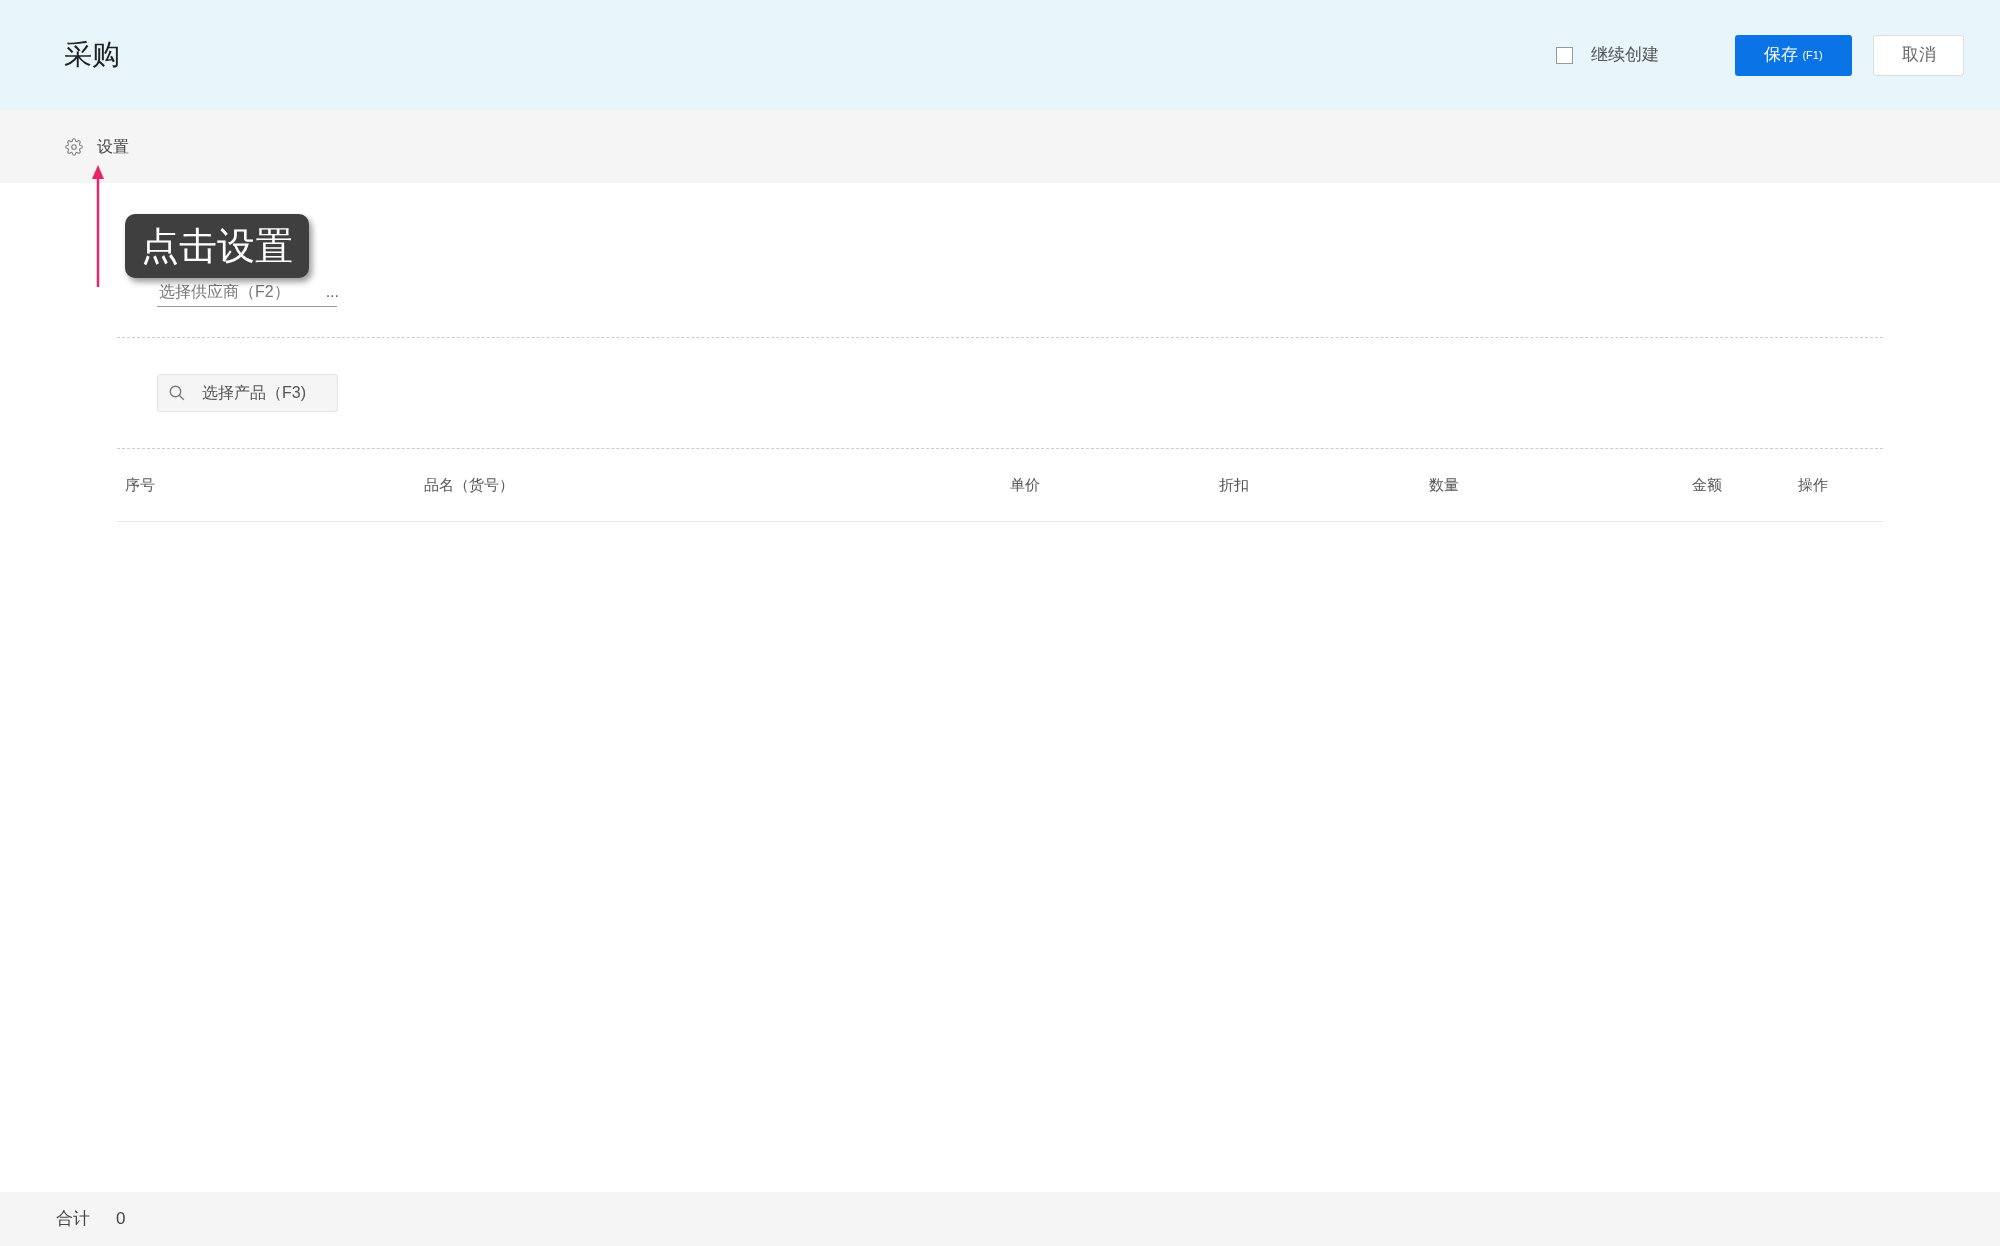  I want to click on cancel-button: 取消, so click(1918, 55).